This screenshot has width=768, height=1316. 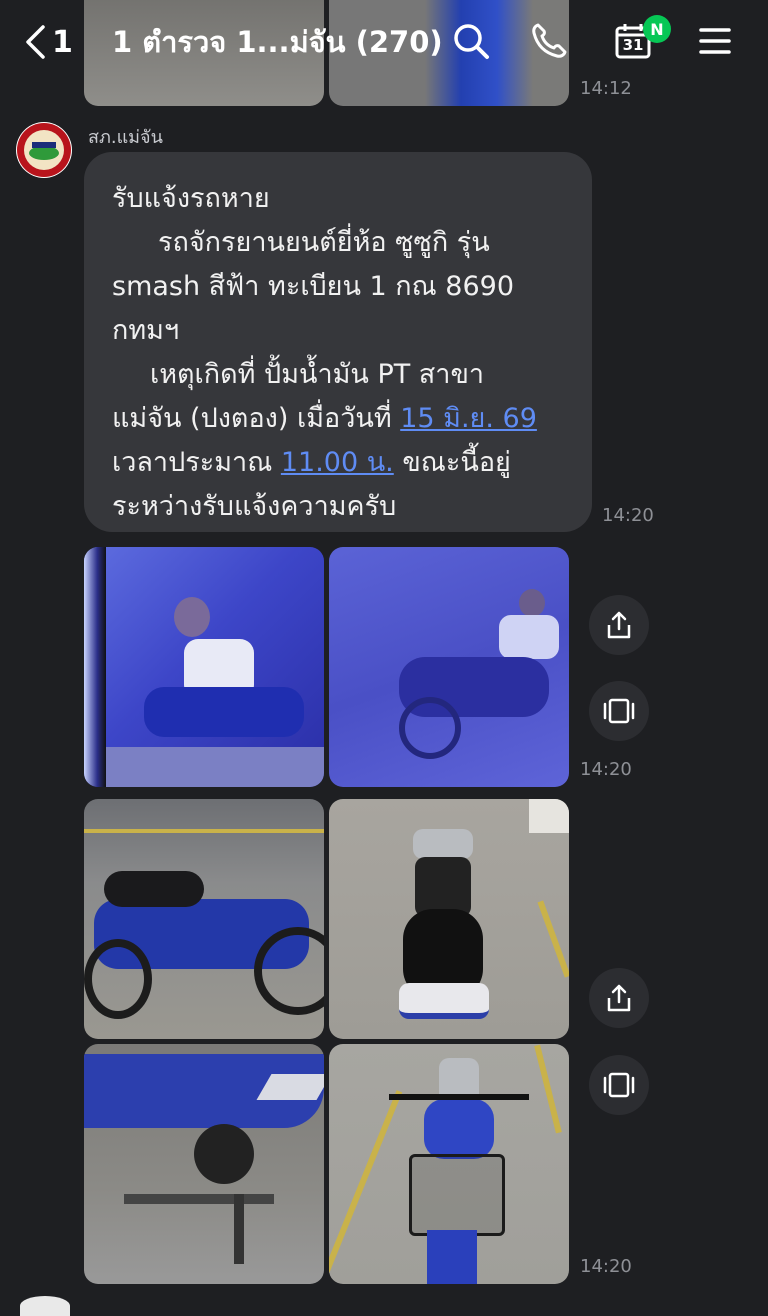 I want to click on menu-button, so click(x=715, y=41).